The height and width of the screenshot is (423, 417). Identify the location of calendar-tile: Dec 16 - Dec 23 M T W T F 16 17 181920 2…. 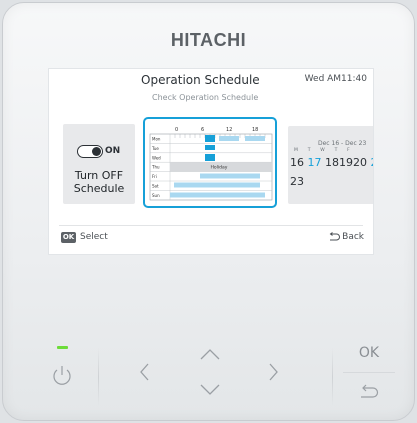
(330, 165).